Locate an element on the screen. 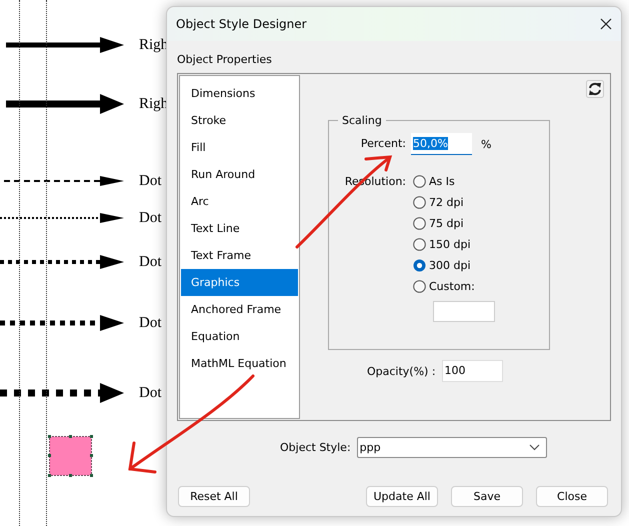 The width and height of the screenshot is (629, 526). group-title: Scaling is located at coordinates (362, 120).